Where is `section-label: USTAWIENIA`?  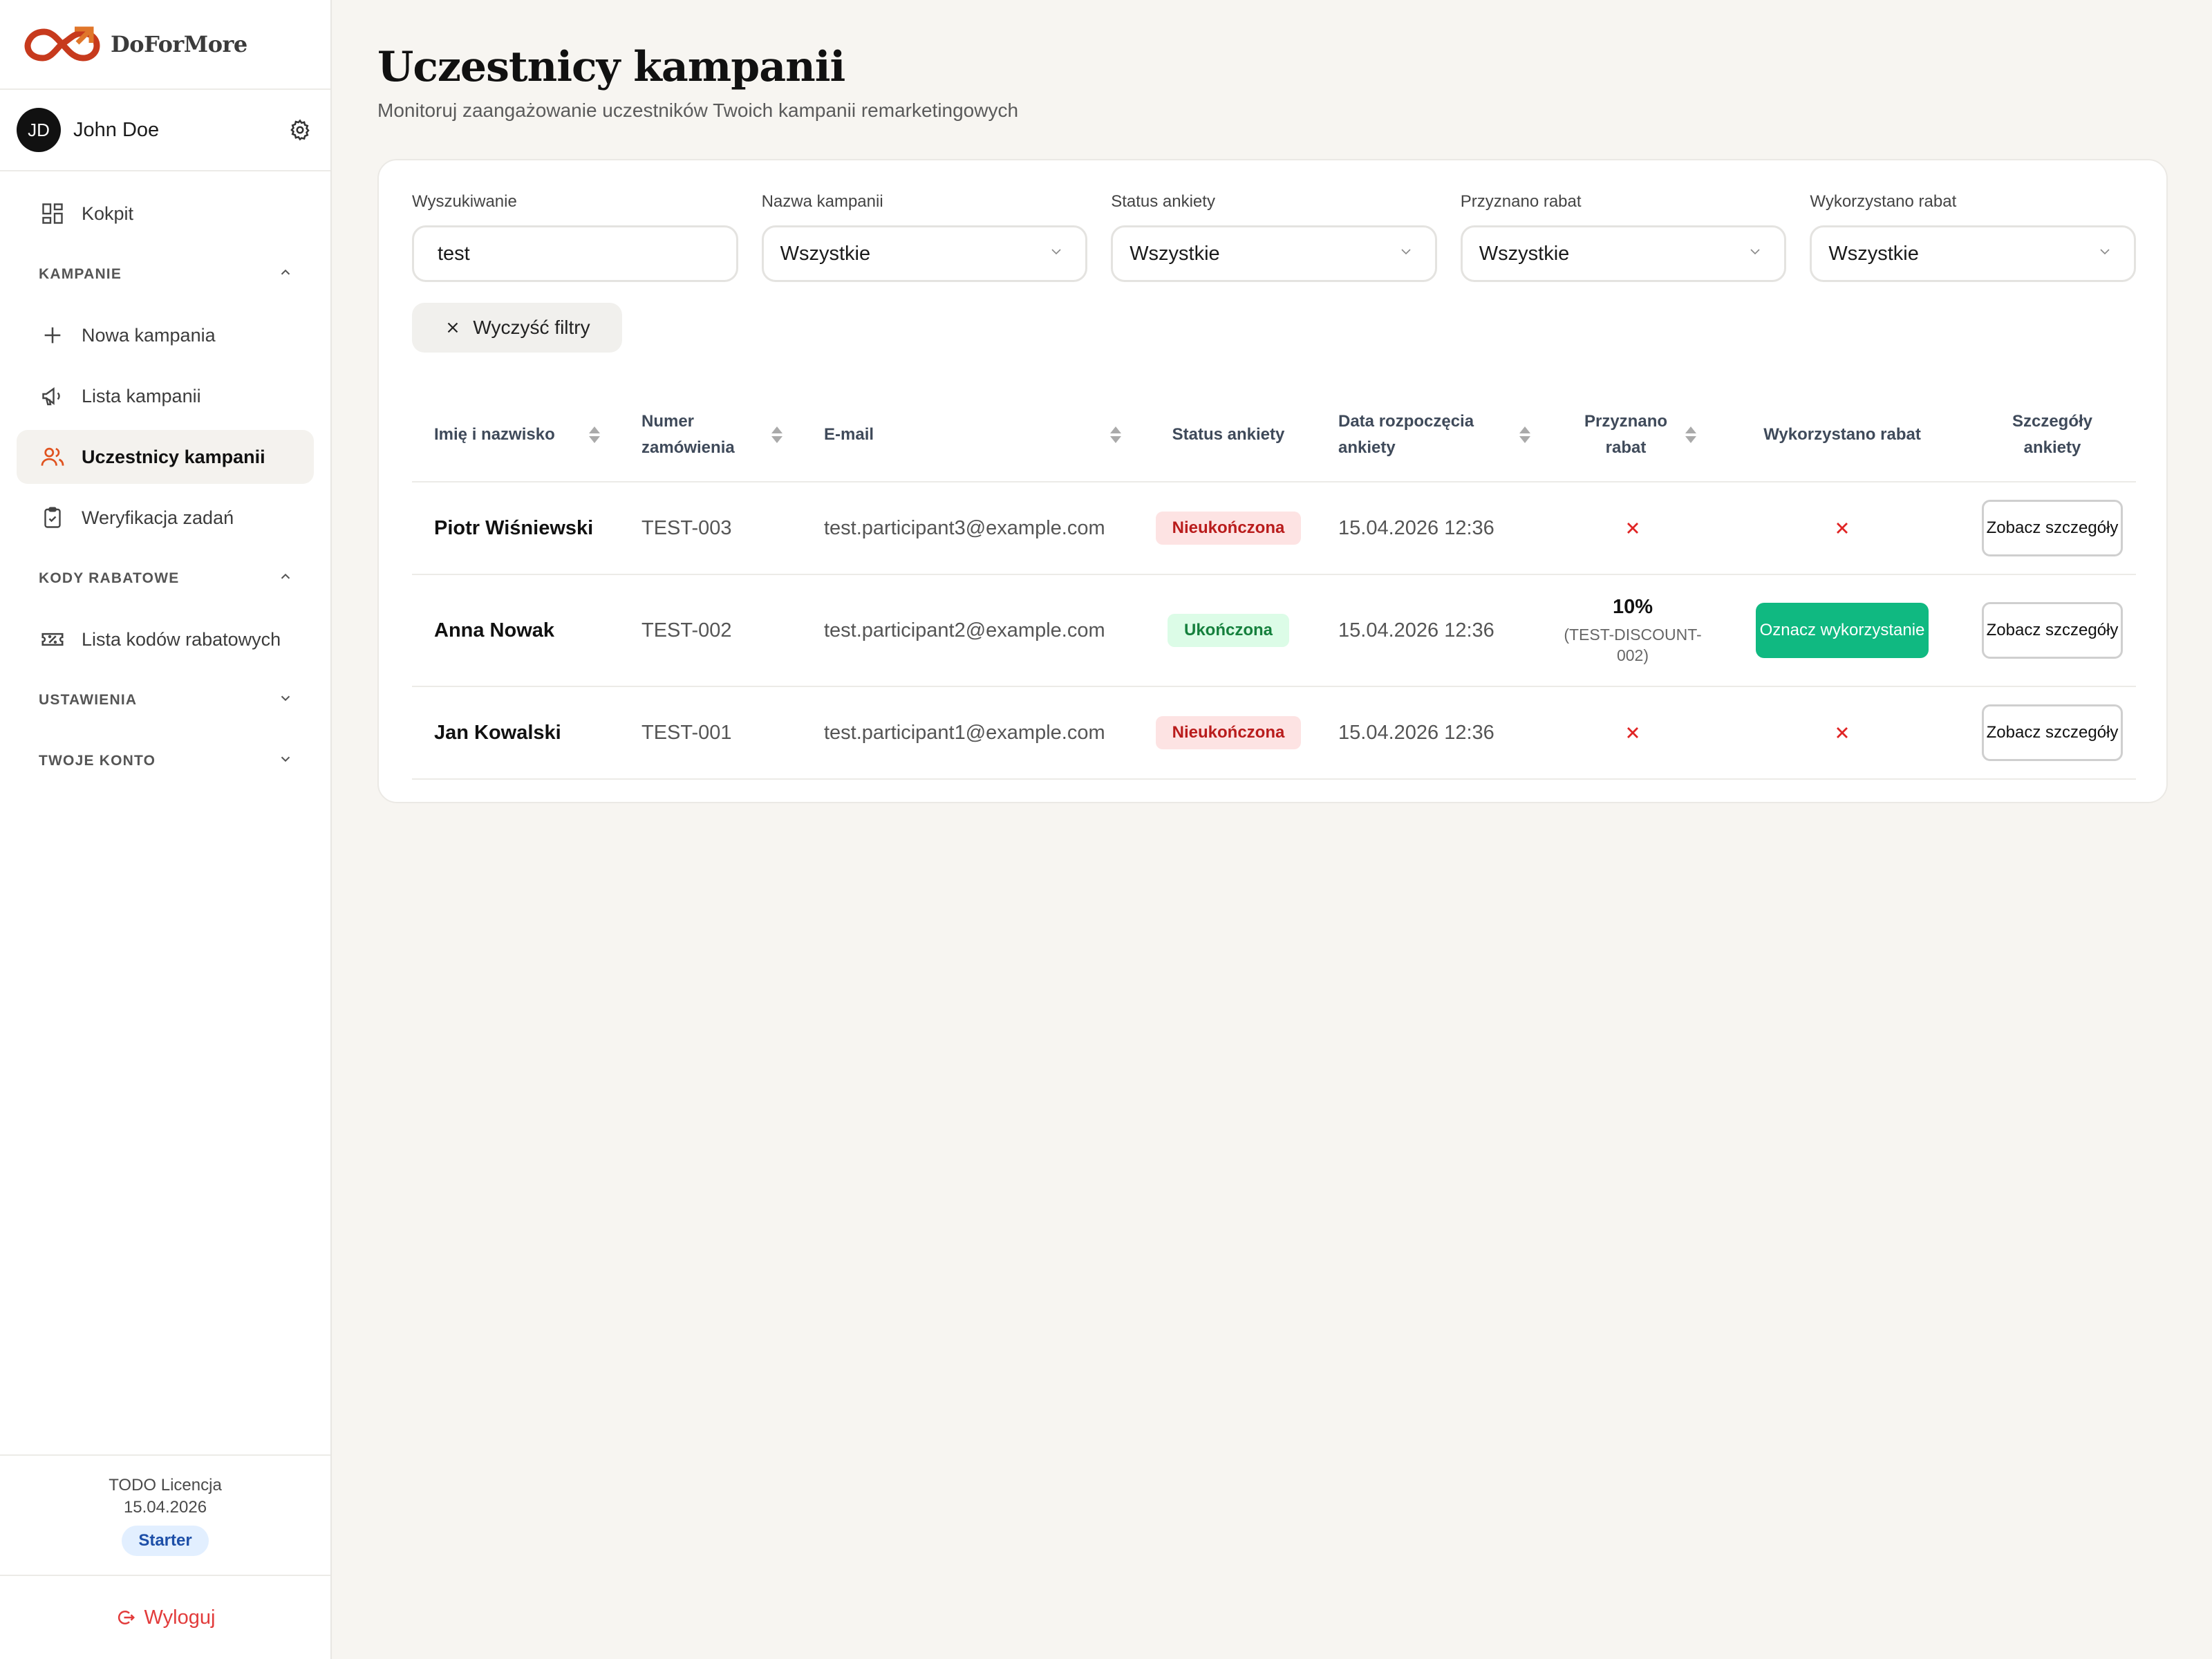 section-label: USTAWIENIA is located at coordinates (88, 700).